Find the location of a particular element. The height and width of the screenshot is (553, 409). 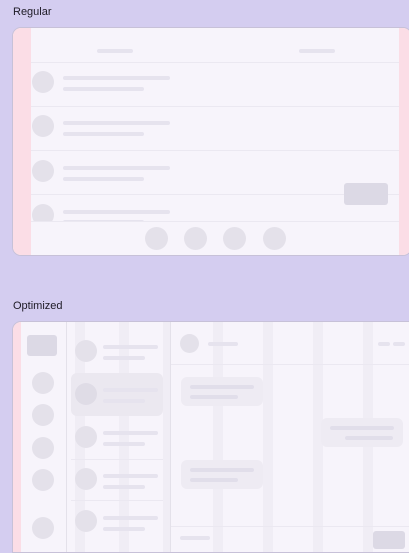

nav-item-1-icon is located at coordinates (156, 238).